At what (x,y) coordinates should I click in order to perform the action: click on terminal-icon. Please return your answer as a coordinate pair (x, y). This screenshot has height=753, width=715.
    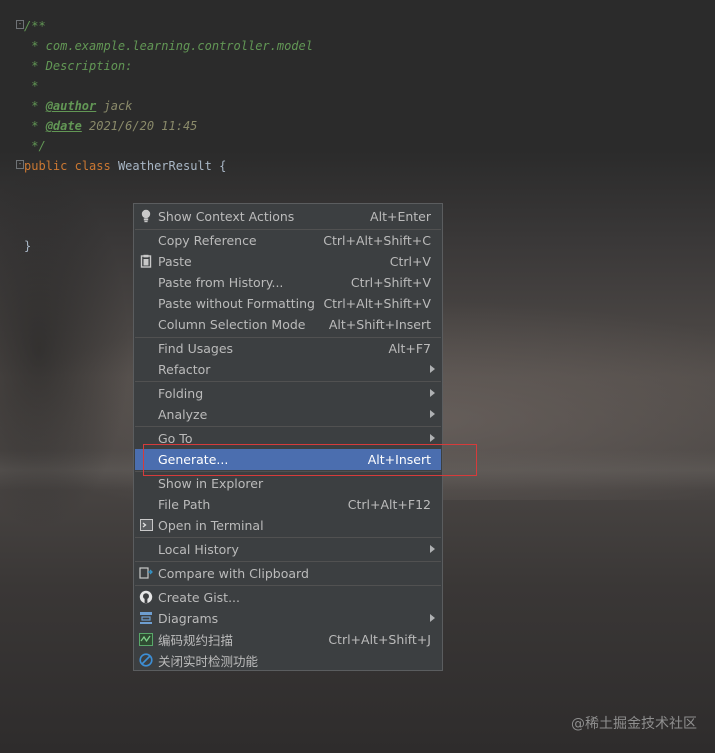
    Looking at the image, I should click on (146, 525).